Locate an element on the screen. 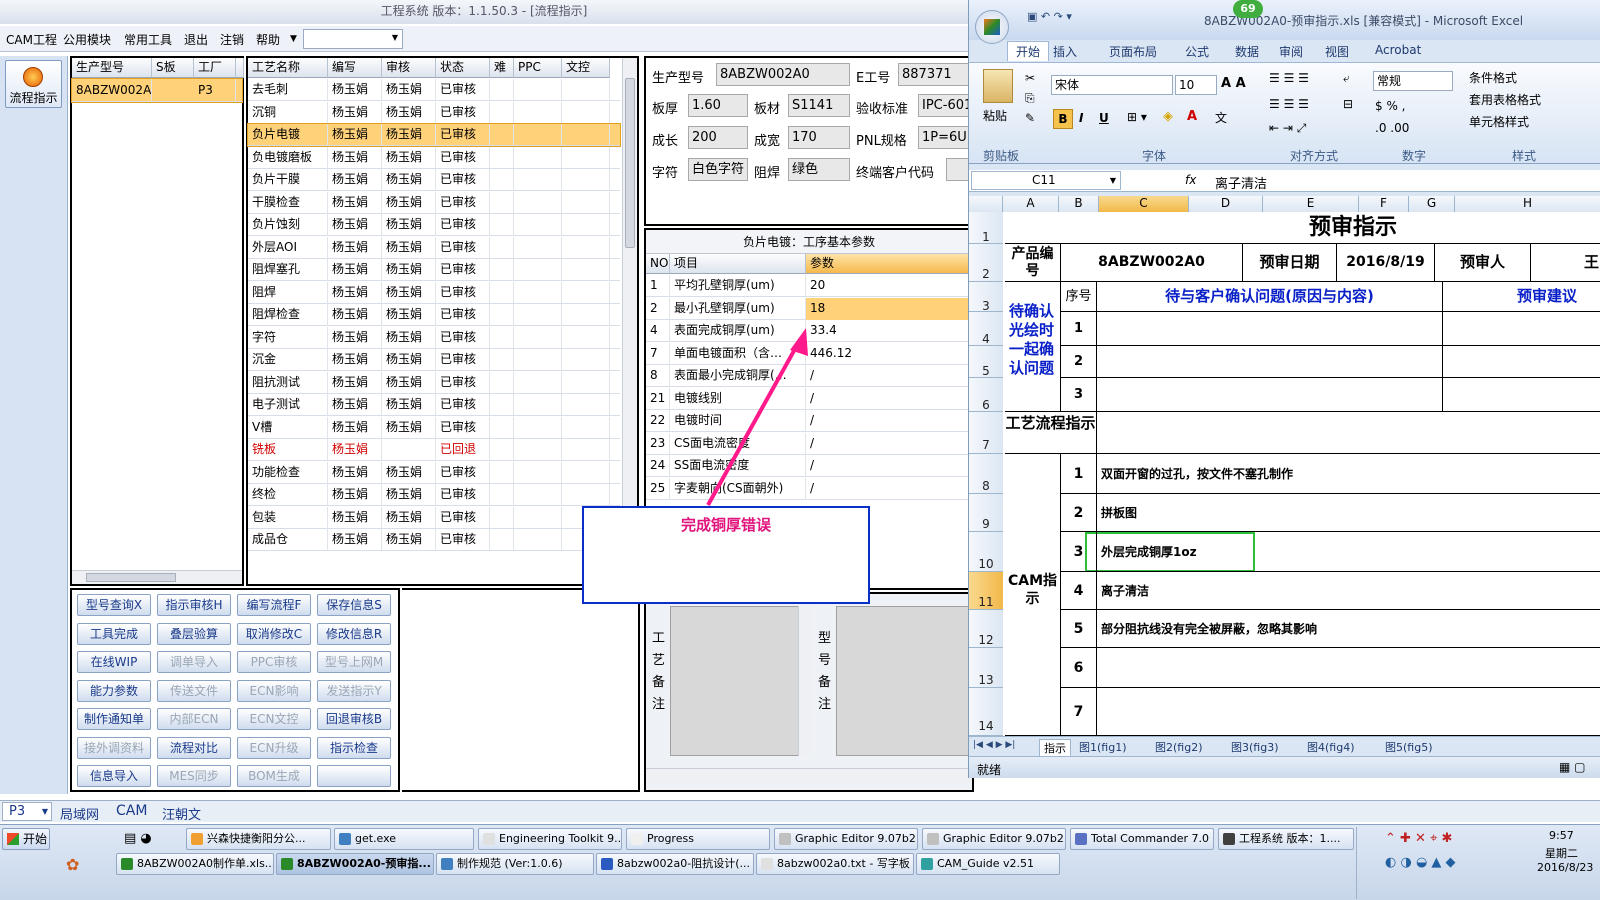 The width and height of the screenshot is (1600, 900). table-row: 去毛刺 杨玉娟 杨玉娟 已审核 is located at coordinates (434, 90).